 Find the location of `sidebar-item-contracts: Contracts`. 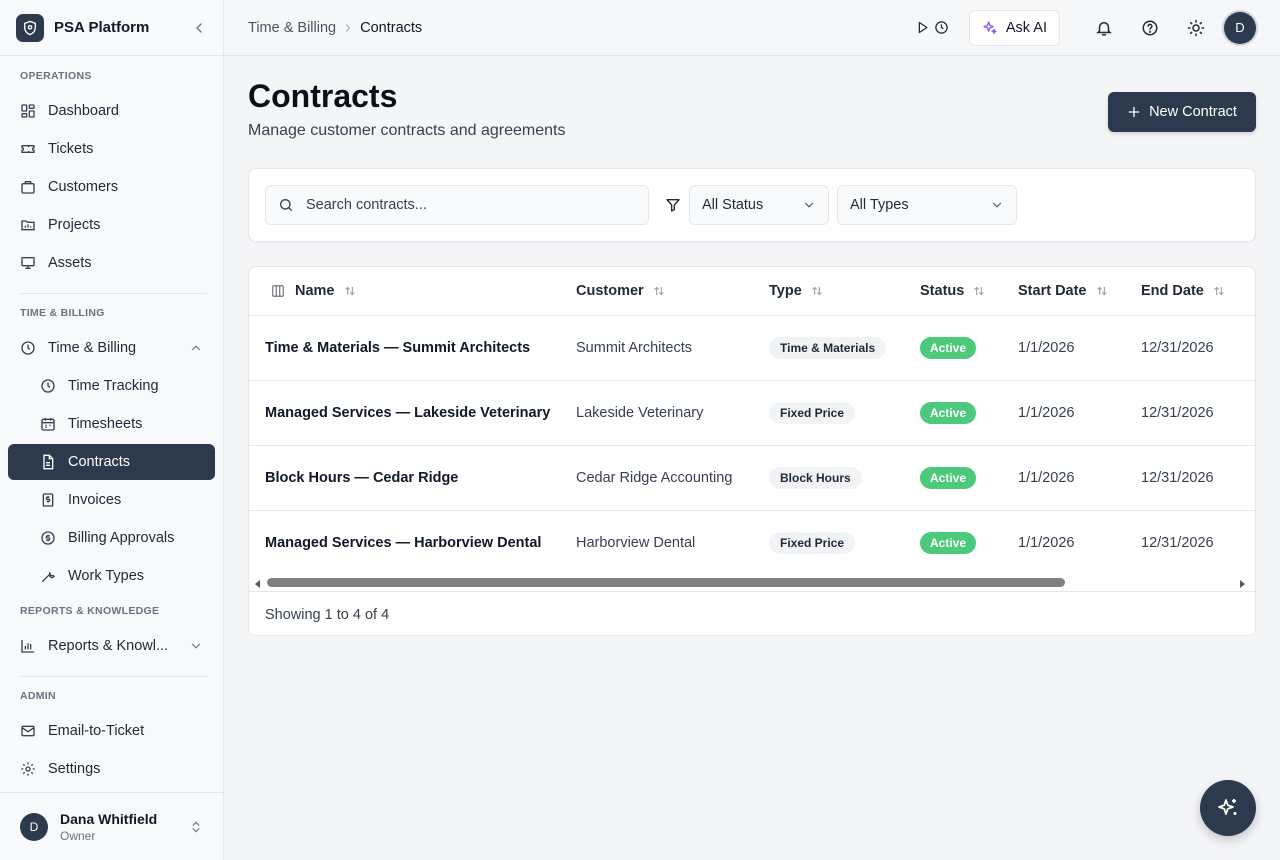

sidebar-item-contracts: Contracts is located at coordinates (111, 462).